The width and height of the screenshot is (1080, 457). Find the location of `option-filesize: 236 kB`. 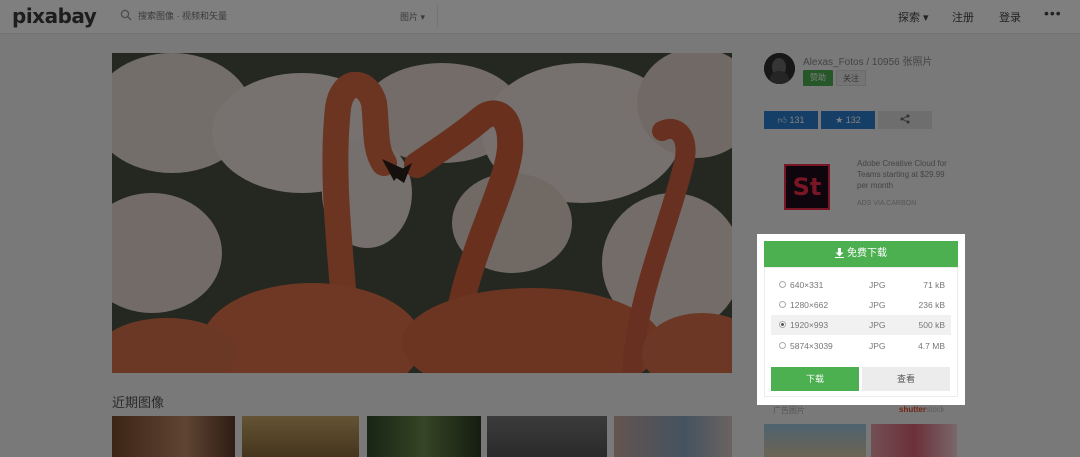

option-filesize: 236 kB is located at coordinates (931, 305).